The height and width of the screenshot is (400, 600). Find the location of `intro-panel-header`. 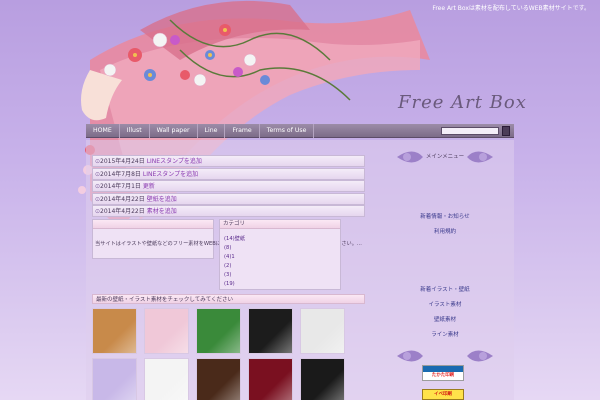

intro-panel-header is located at coordinates (153, 224).